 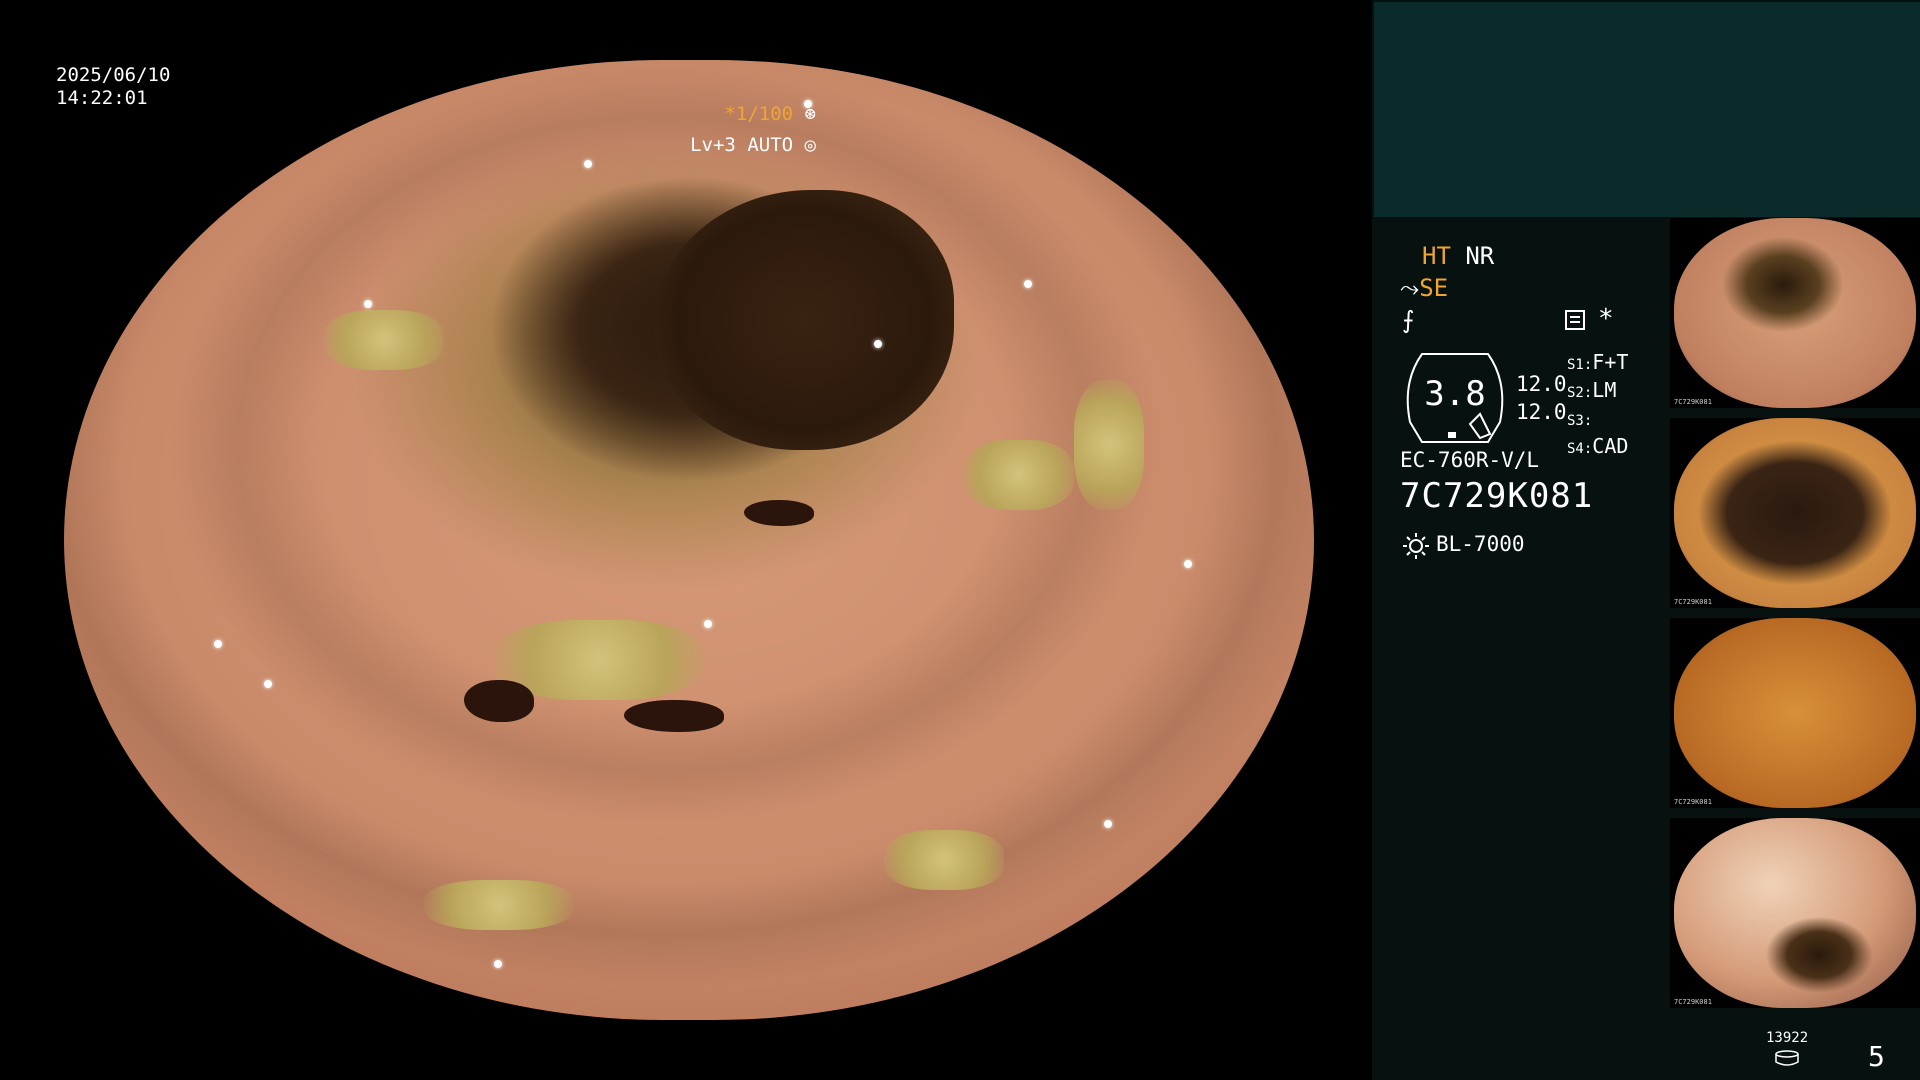 What do you see at coordinates (1787, 1038) in the screenshot?
I see `storage-count: 13922` at bounding box center [1787, 1038].